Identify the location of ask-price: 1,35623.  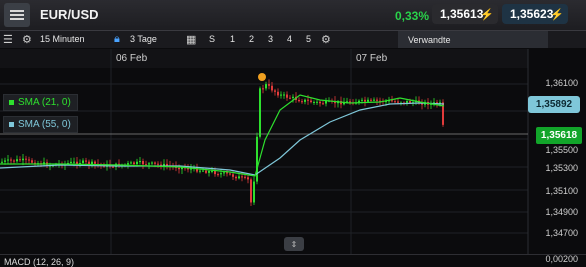
(532, 14).